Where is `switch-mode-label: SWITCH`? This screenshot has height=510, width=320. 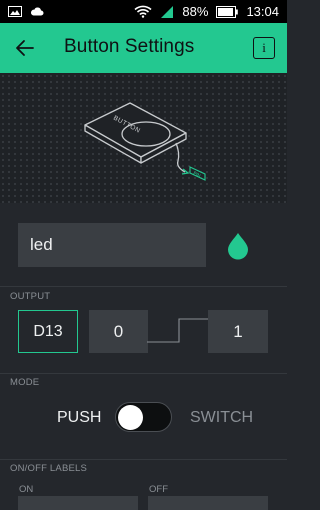 switch-mode-label: SWITCH is located at coordinates (221, 418).